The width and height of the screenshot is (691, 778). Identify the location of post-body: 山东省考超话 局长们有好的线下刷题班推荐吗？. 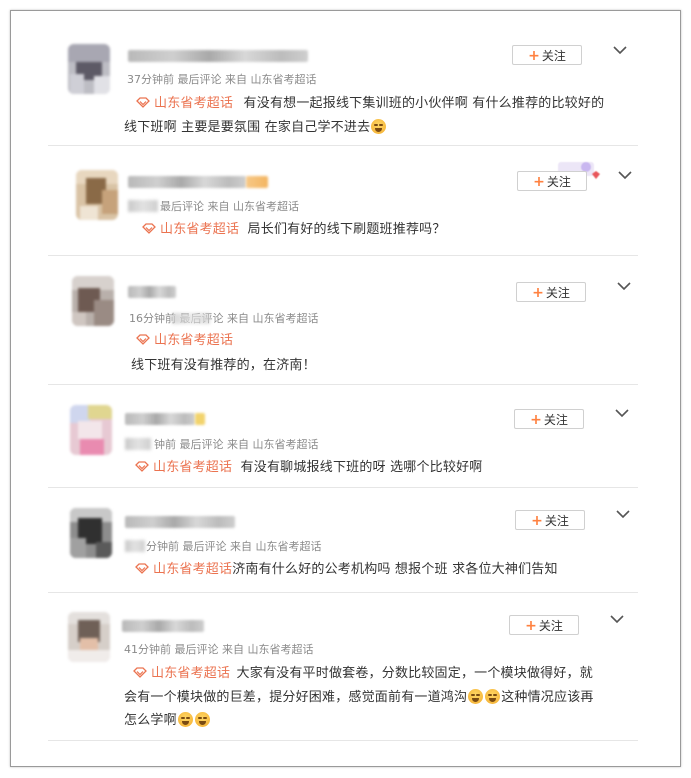
(294, 230).